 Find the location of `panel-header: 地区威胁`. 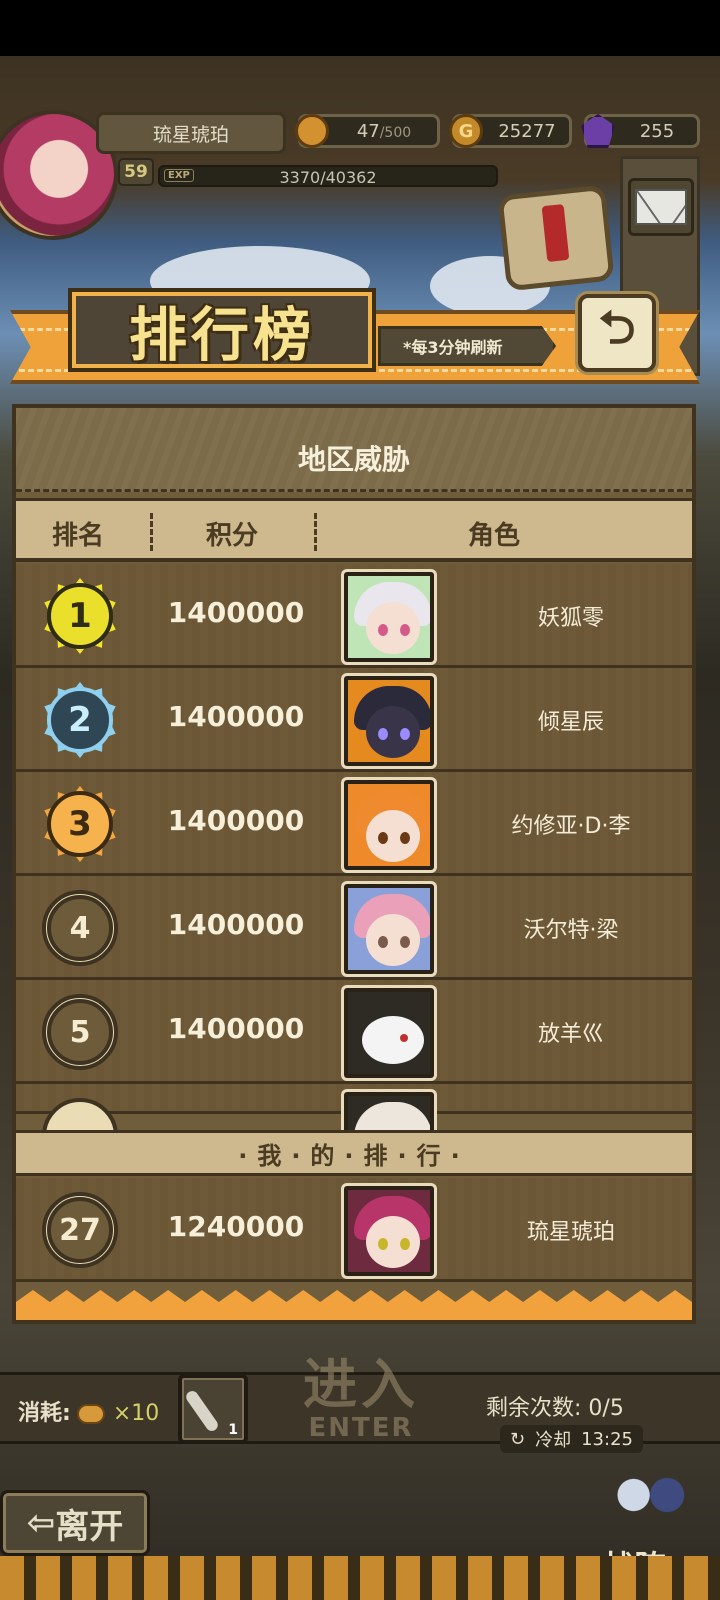

panel-header: 地区威胁 is located at coordinates (354, 450).